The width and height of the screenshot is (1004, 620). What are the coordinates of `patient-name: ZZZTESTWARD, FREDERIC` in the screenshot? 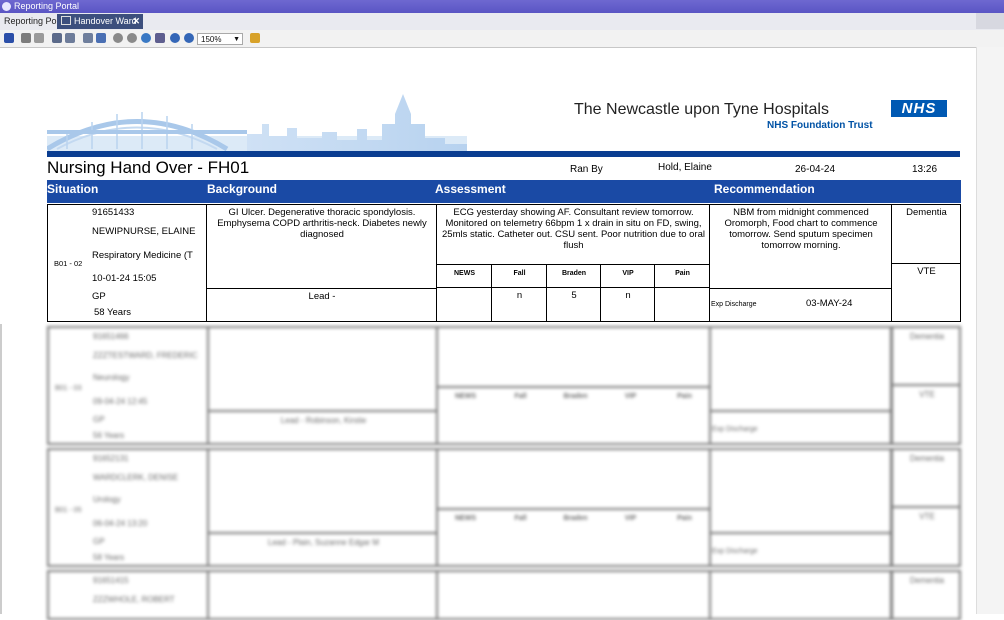 It's located at (145, 355).